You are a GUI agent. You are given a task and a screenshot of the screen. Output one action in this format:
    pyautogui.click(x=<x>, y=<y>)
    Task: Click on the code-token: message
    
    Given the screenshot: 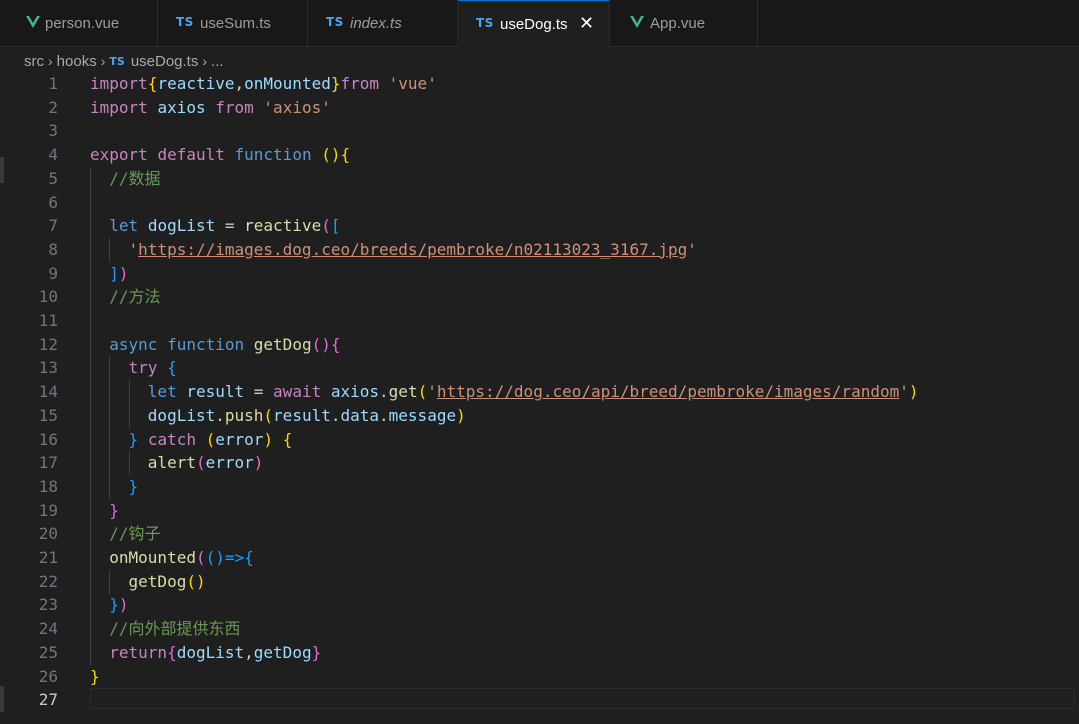 What is the action you would take?
    pyautogui.click(x=422, y=415)
    